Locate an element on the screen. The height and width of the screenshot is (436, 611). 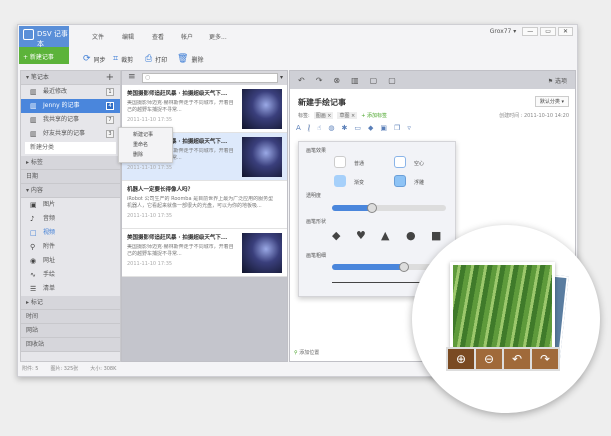
diamond-icon: ◆ is located at coordinates (336, 235).